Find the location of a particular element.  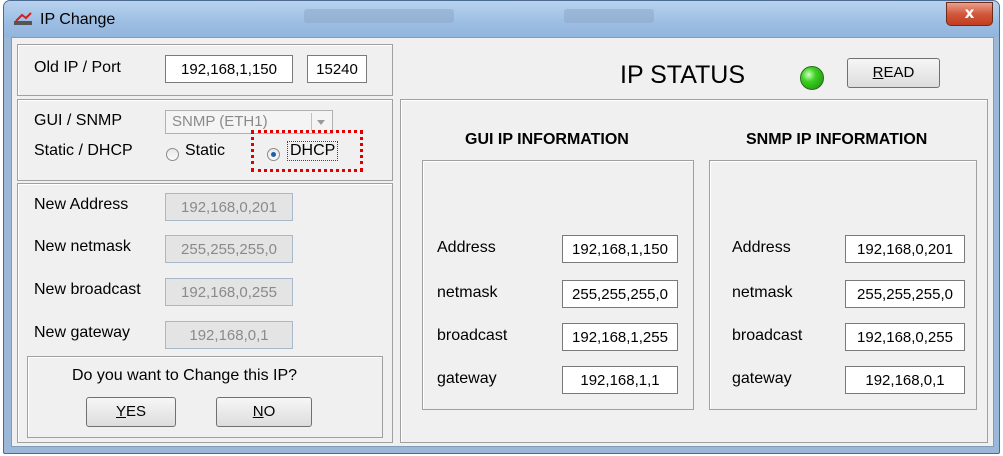

new-broadcast-label: New broadcast is located at coordinates (87, 289).